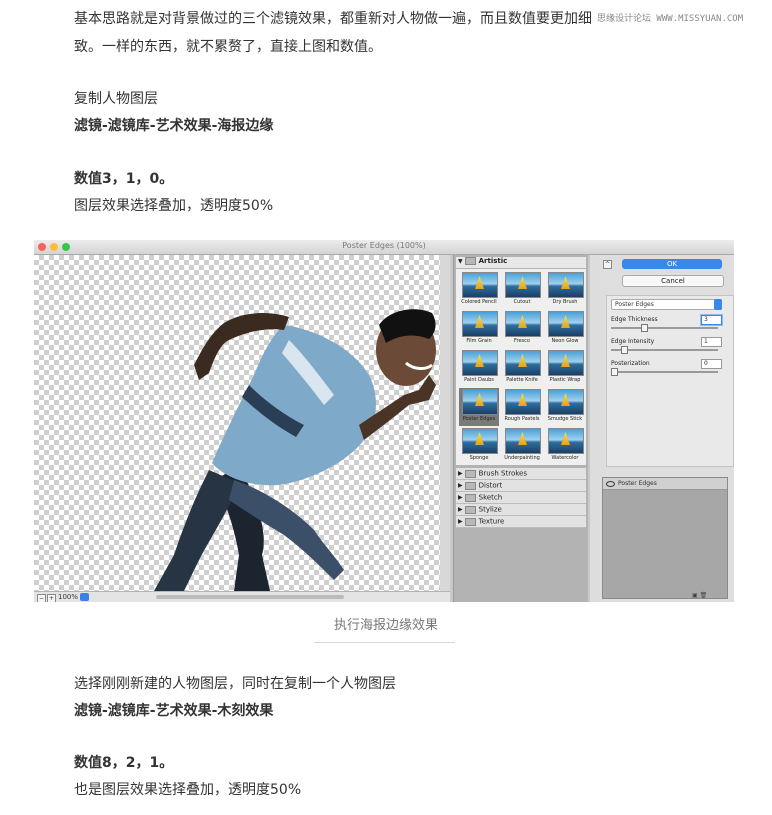  Describe the element at coordinates (665, 484) in the screenshot. I see `effect-layer-row: Poster Edges` at that location.